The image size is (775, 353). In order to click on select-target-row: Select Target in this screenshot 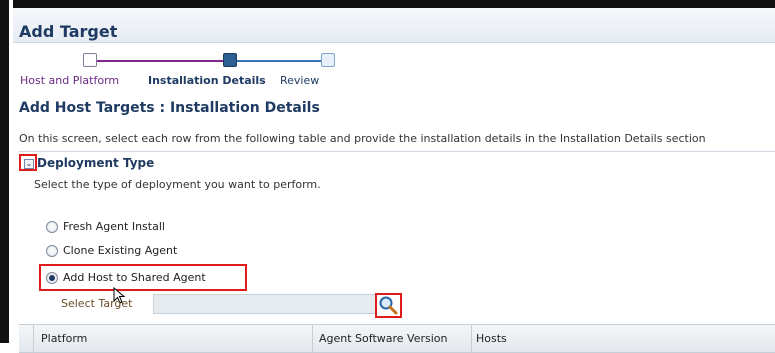, I will do `click(221, 305)`.